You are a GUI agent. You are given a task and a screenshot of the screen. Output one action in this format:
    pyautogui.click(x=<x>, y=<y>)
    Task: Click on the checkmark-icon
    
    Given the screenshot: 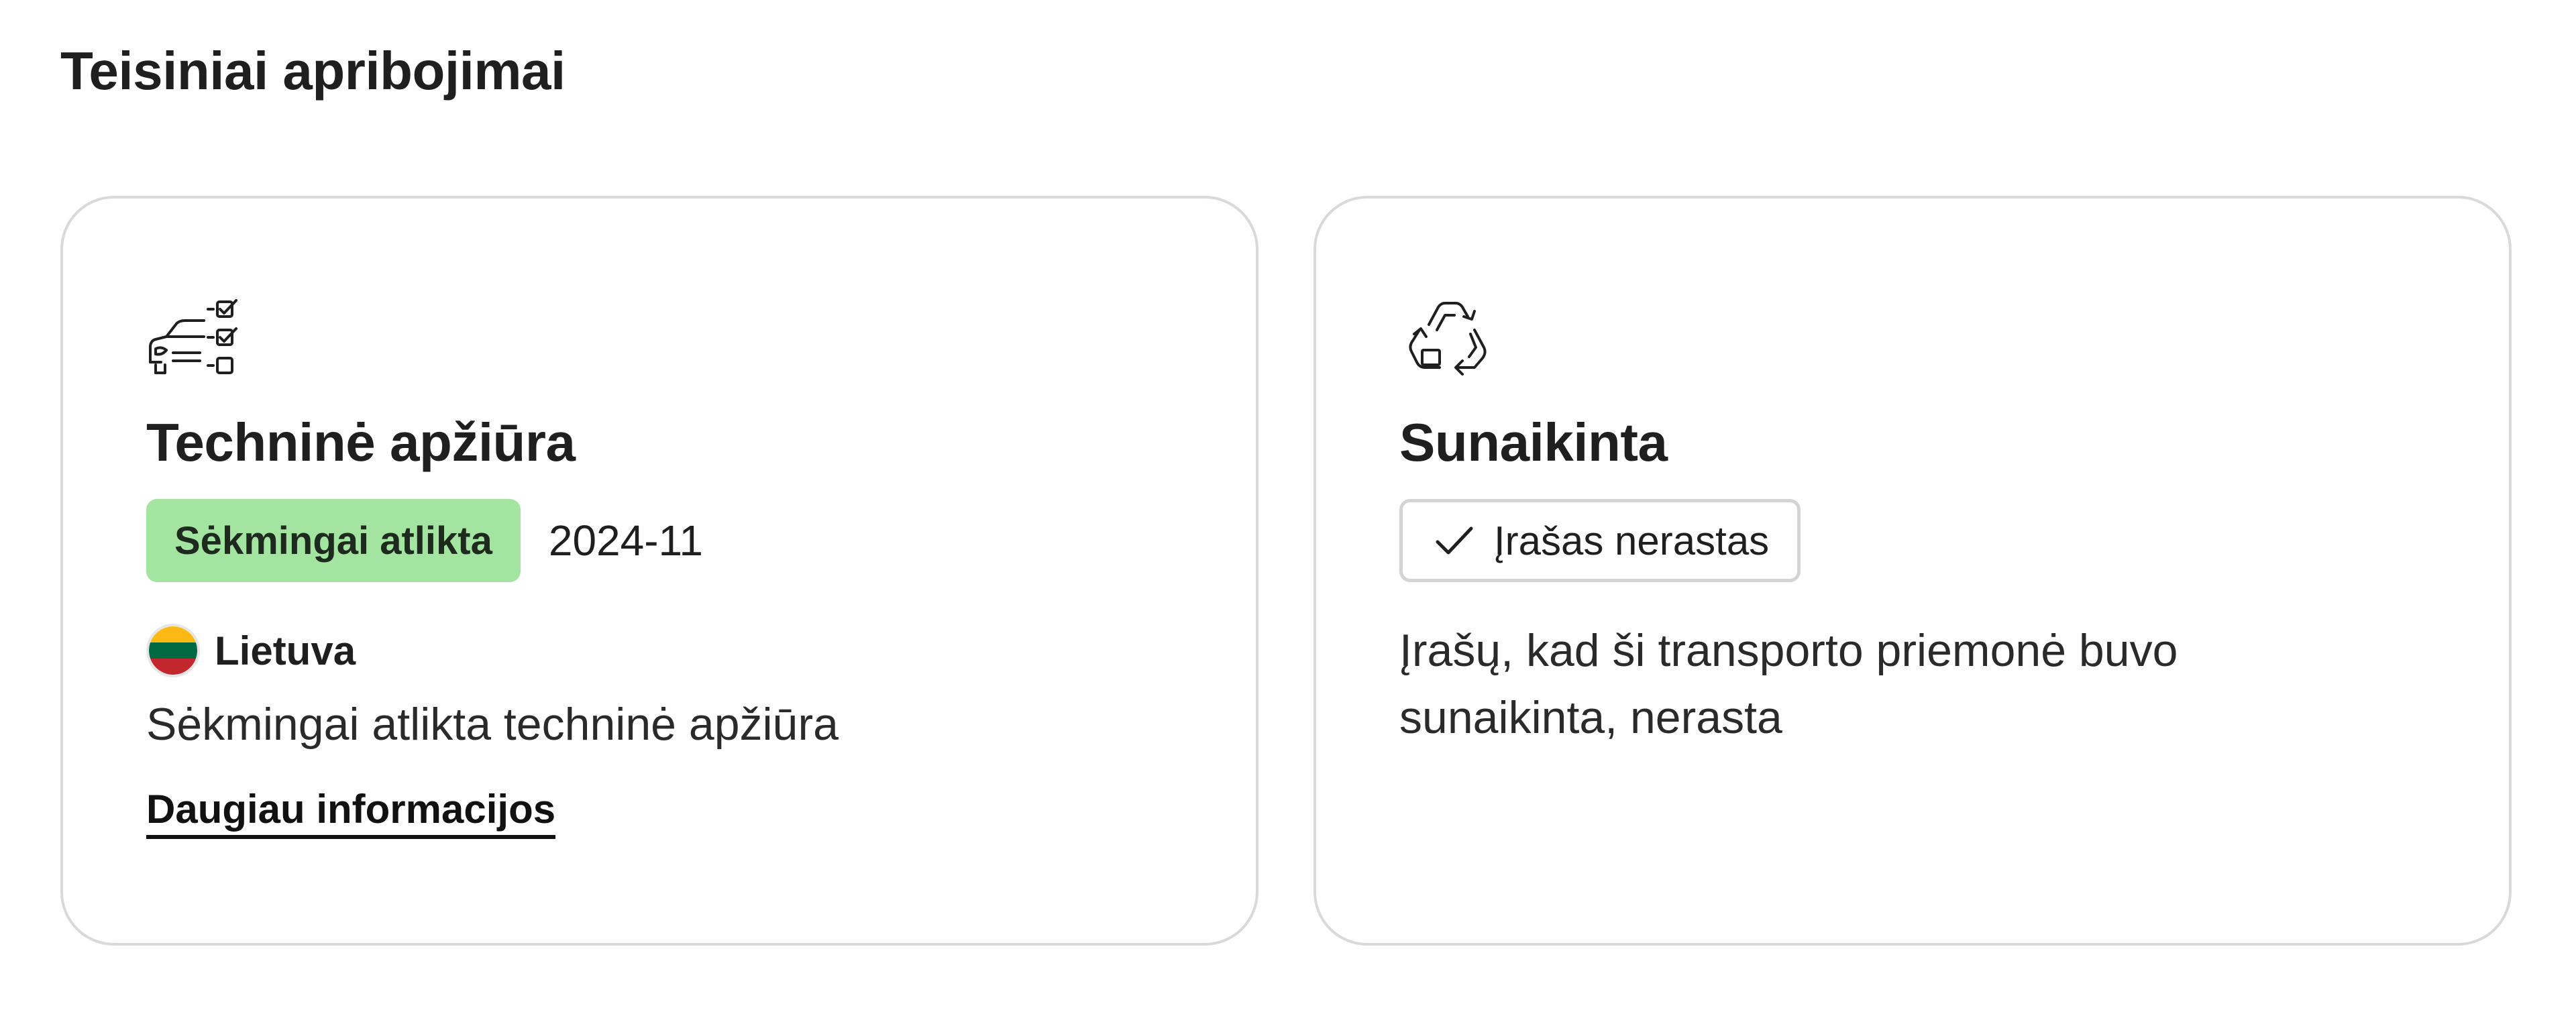 What is the action you would take?
    pyautogui.click(x=1454, y=540)
    